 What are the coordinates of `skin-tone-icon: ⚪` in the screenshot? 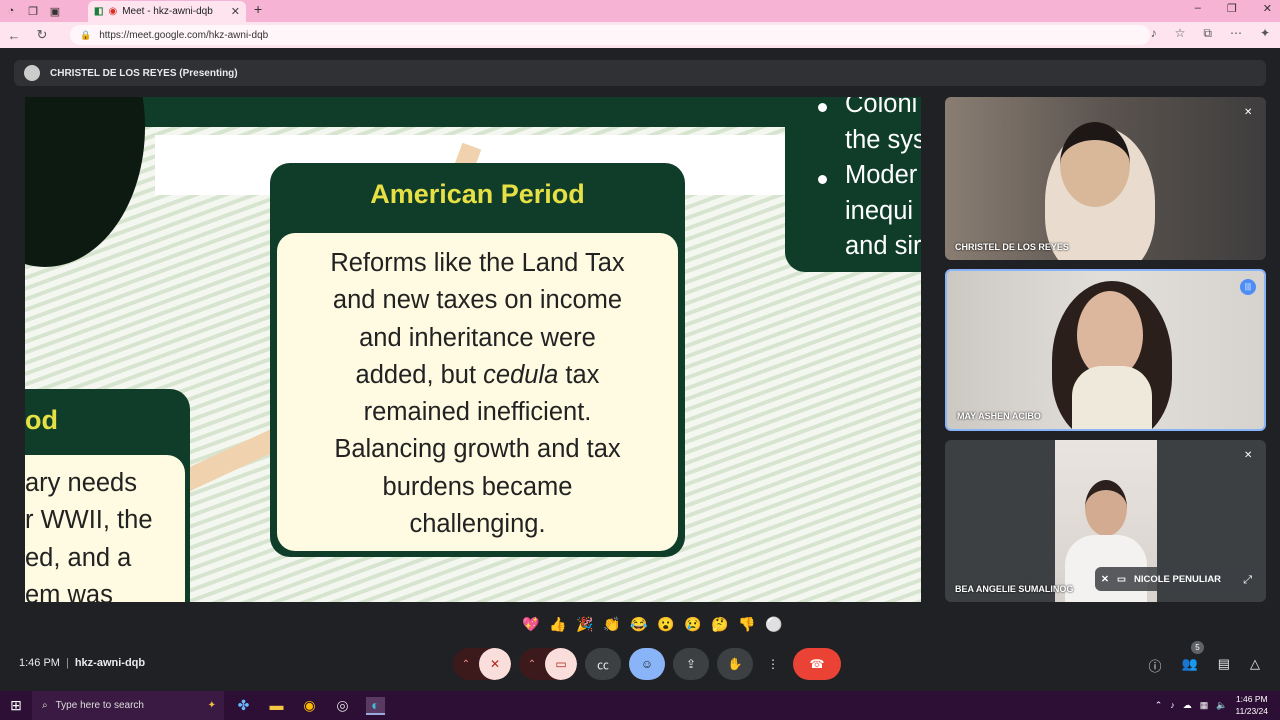 It's located at (773, 624).